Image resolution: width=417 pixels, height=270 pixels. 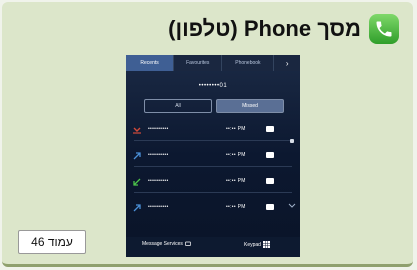 What do you see at coordinates (178, 106) in the screenshot?
I see `filter-all-button: All` at bounding box center [178, 106].